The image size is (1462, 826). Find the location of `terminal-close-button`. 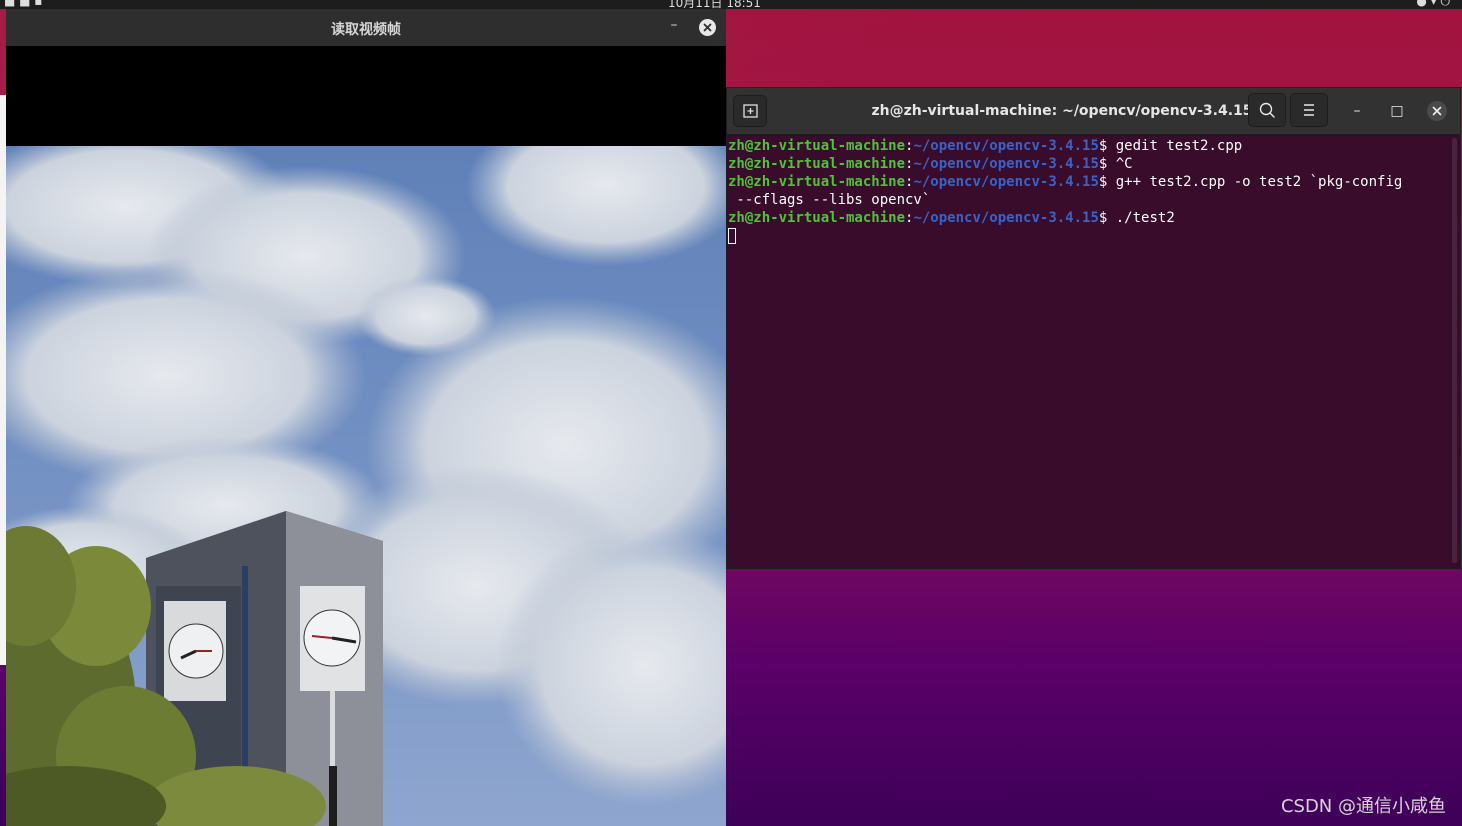

terminal-close-button is located at coordinates (1437, 111).